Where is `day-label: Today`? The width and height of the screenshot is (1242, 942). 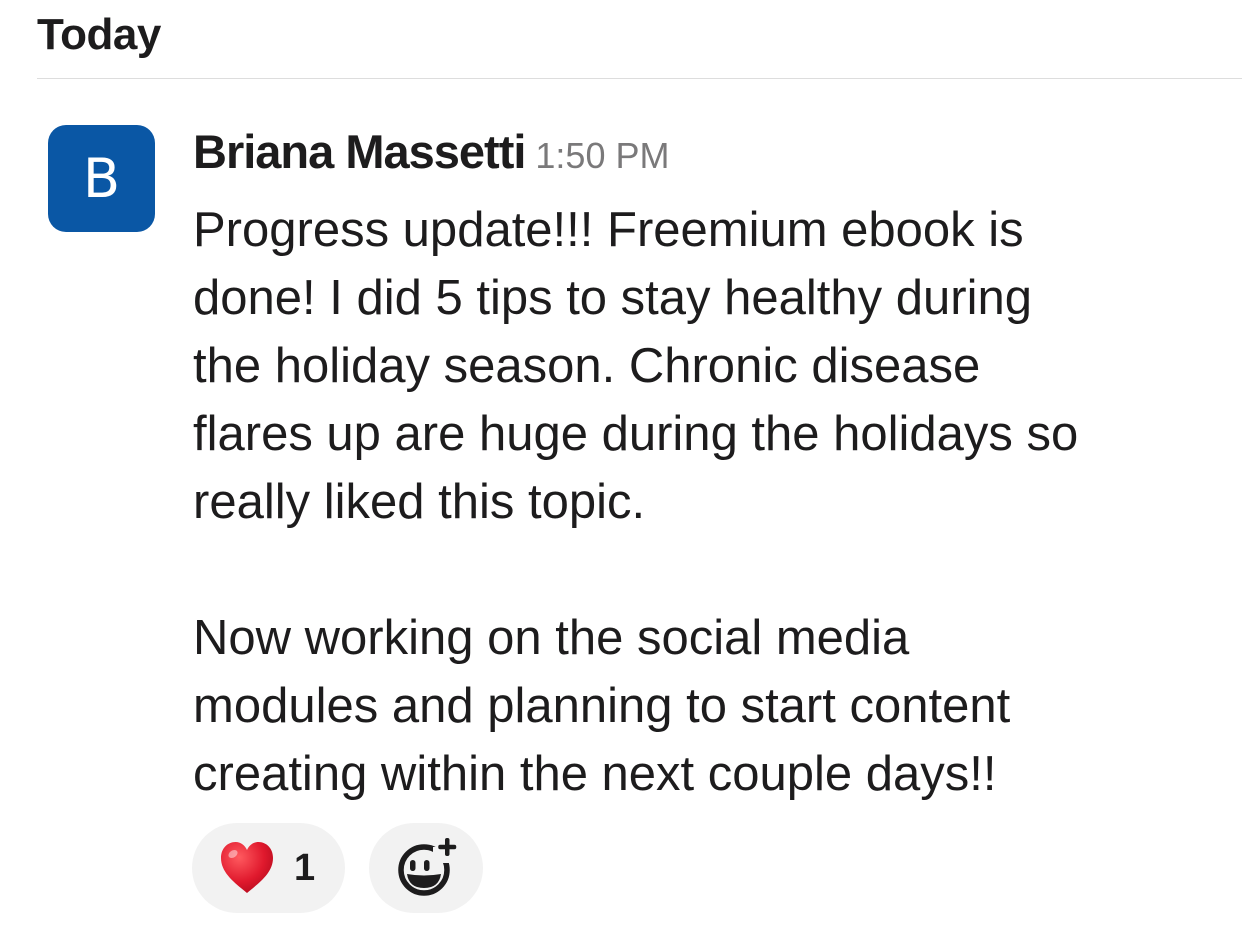
day-label: Today is located at coordinates (99, 34).